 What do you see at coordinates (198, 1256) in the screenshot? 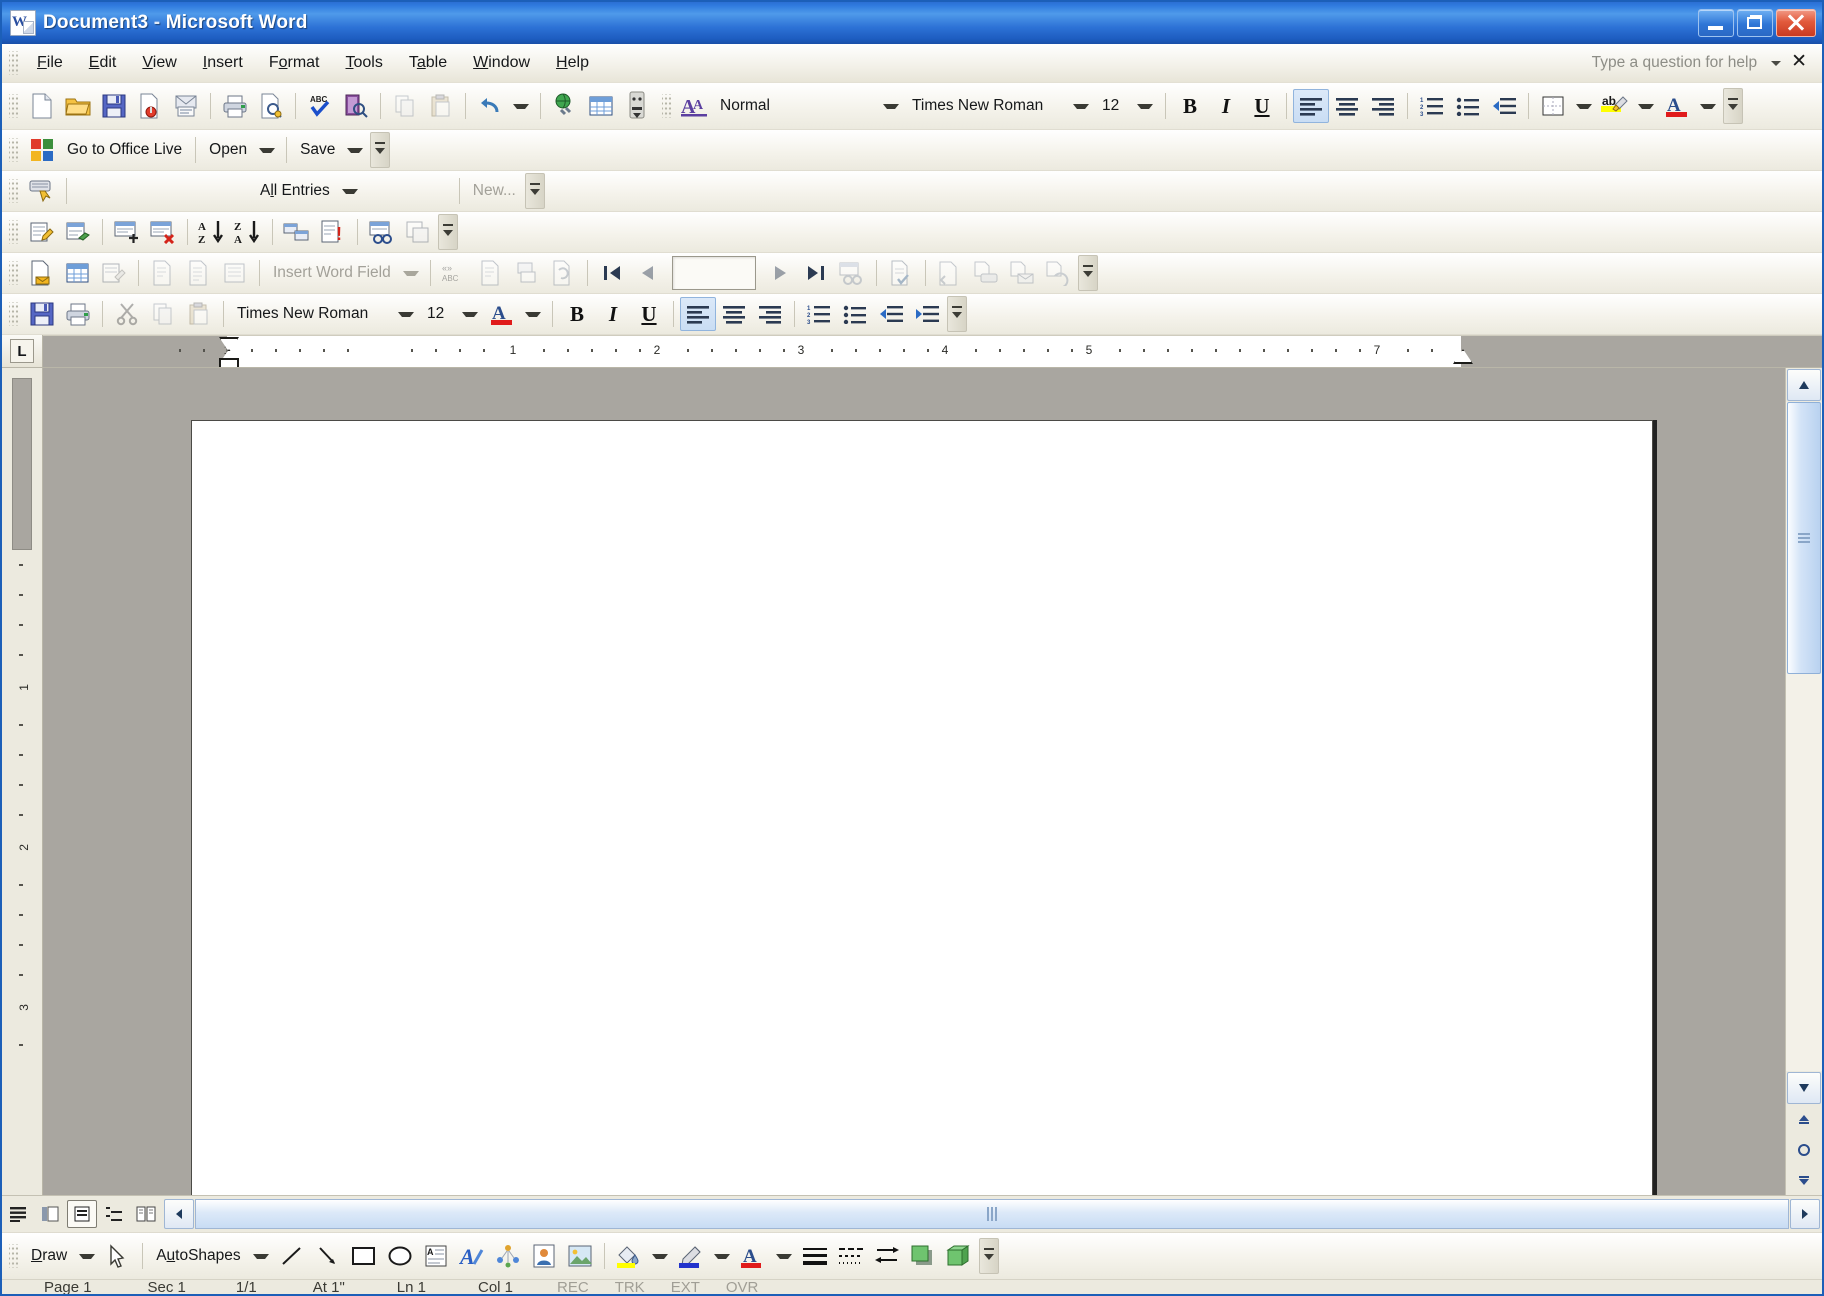
I see `autoshapes-menu-button: AutoShapes` at bounding box center [198, 1256].